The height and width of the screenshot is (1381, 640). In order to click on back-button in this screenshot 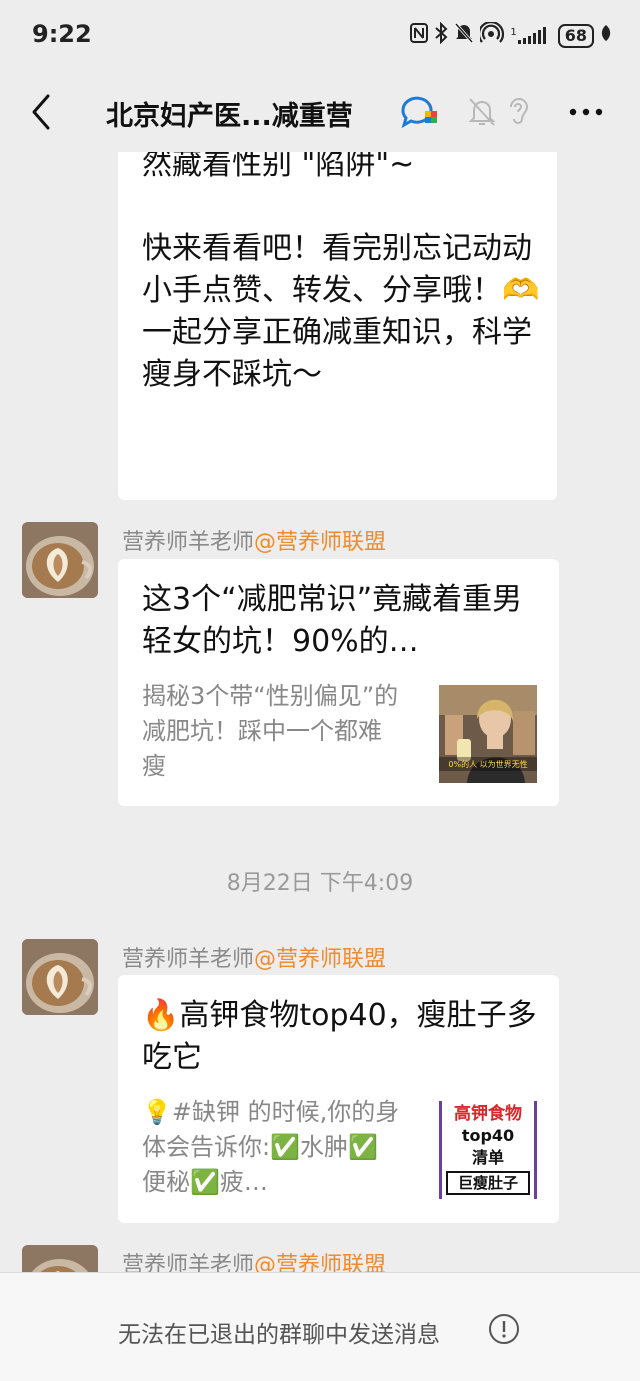, I will do `click(42, 112)`.